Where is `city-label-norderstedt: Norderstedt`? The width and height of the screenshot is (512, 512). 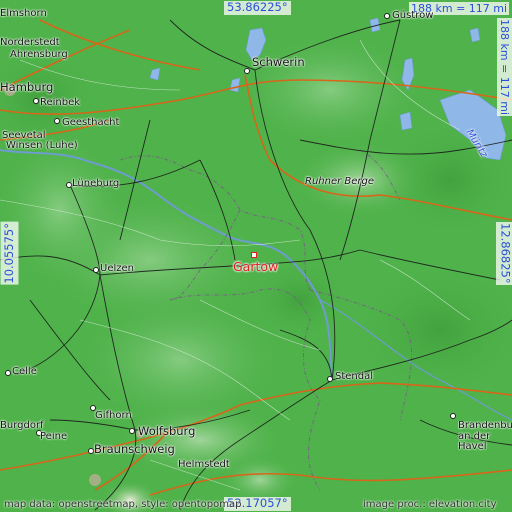
city-label-norderstedt: Norderstedt is located at coordinates (30, 42).